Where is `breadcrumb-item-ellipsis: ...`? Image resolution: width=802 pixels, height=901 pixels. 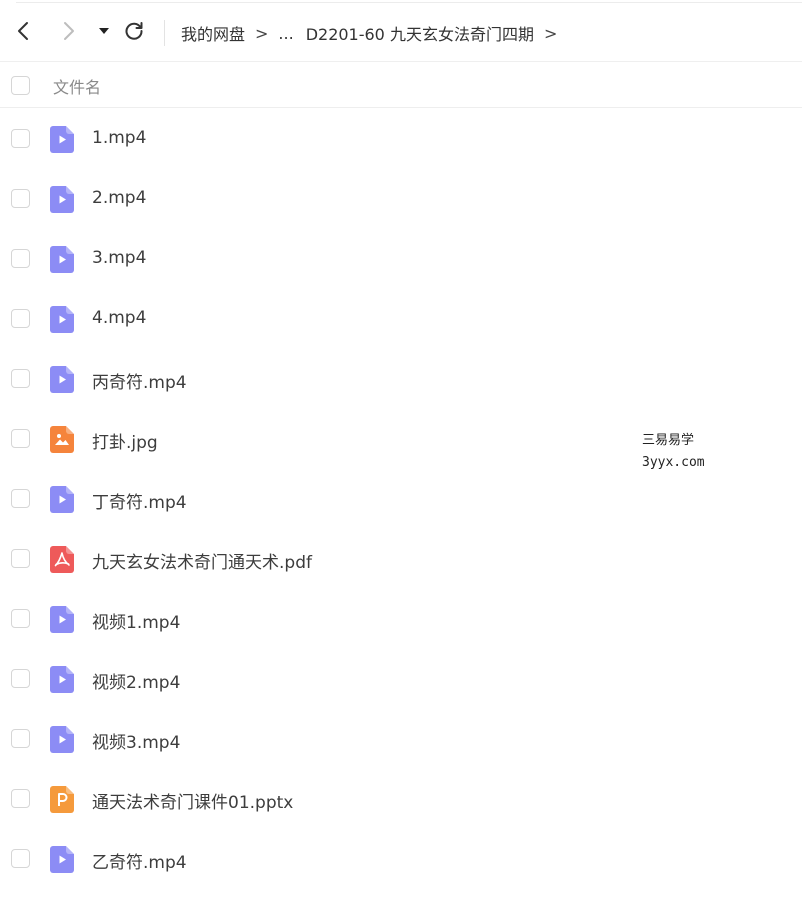
breadcrumb-item-ellipsis: ... is located at coordinates (285, 33).